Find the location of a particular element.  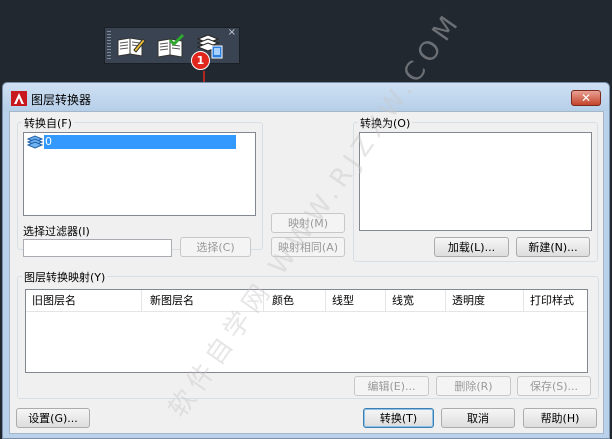

translate-to-label: 转换为(O) is located at coordinates (385, 123).